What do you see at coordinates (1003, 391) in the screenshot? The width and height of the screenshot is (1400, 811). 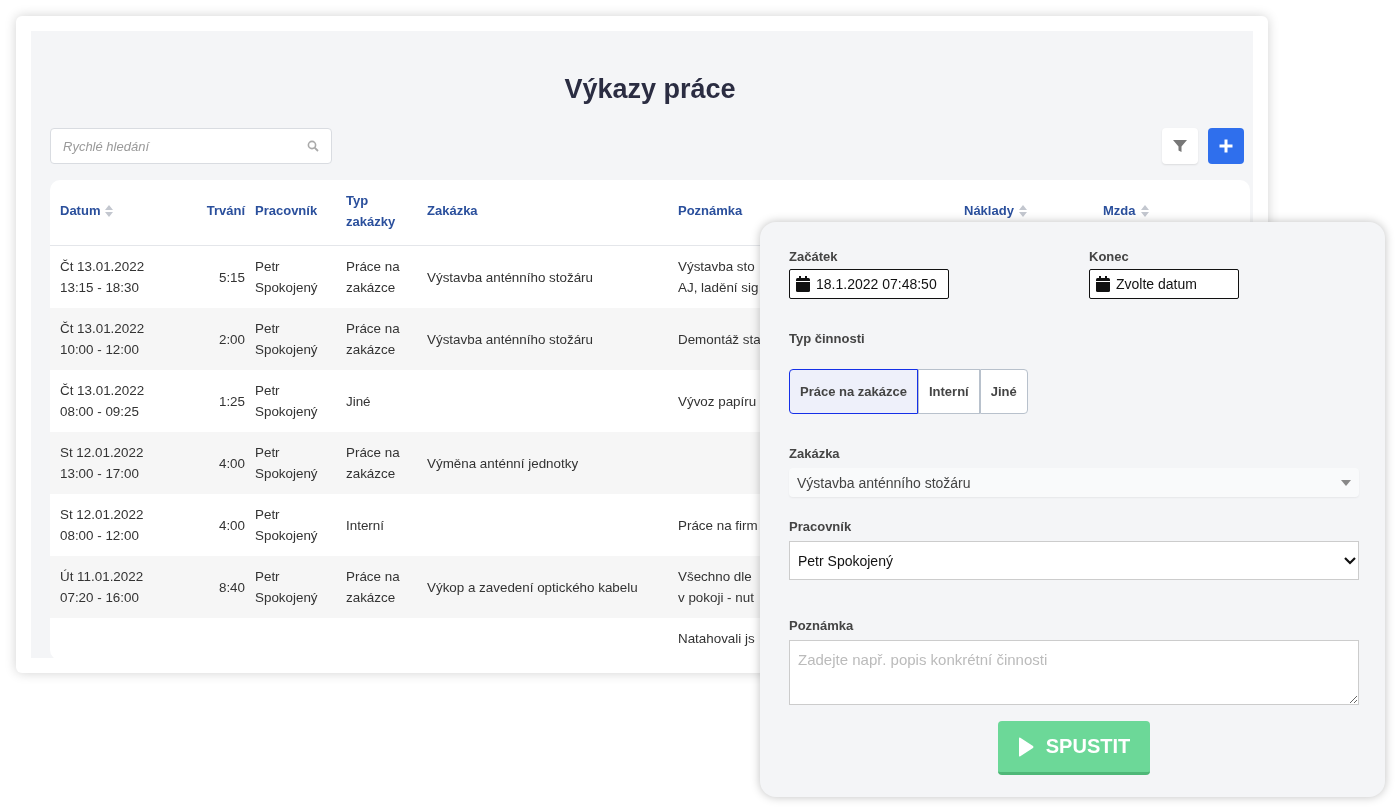 I see `segment-button: Jiné` at bounding box center [1003, 391].